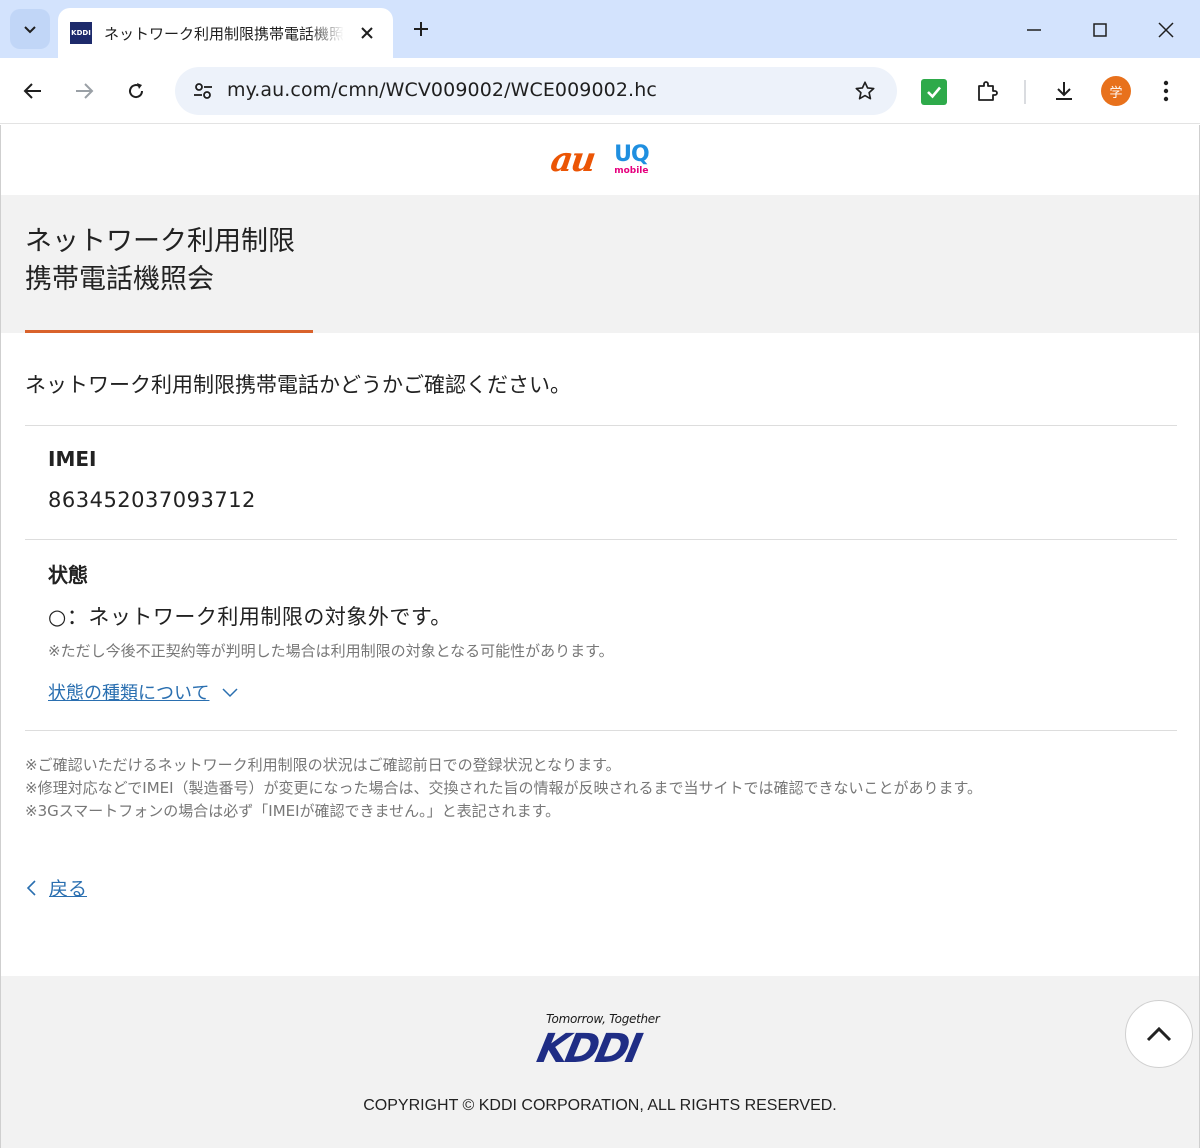  What do you see at coordinates (331, 651) in the screenshot?
I see `status-note: ※ただし今後不正契約等が判明した場合は利用制限の対象となる可能性があります。` at bounding box center [331, 651].